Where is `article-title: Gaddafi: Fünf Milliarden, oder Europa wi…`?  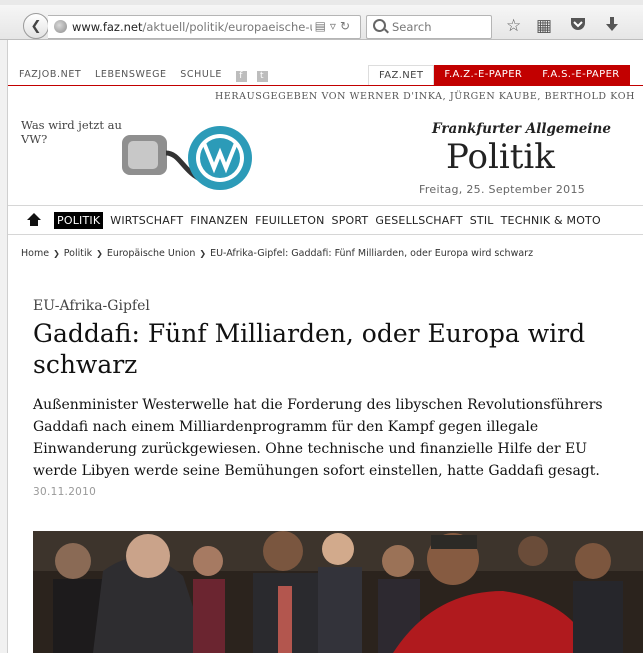
article-title: Gaddafi: Fünf Milliarden, oder Europa wi… is located at coordinates (309, 349).